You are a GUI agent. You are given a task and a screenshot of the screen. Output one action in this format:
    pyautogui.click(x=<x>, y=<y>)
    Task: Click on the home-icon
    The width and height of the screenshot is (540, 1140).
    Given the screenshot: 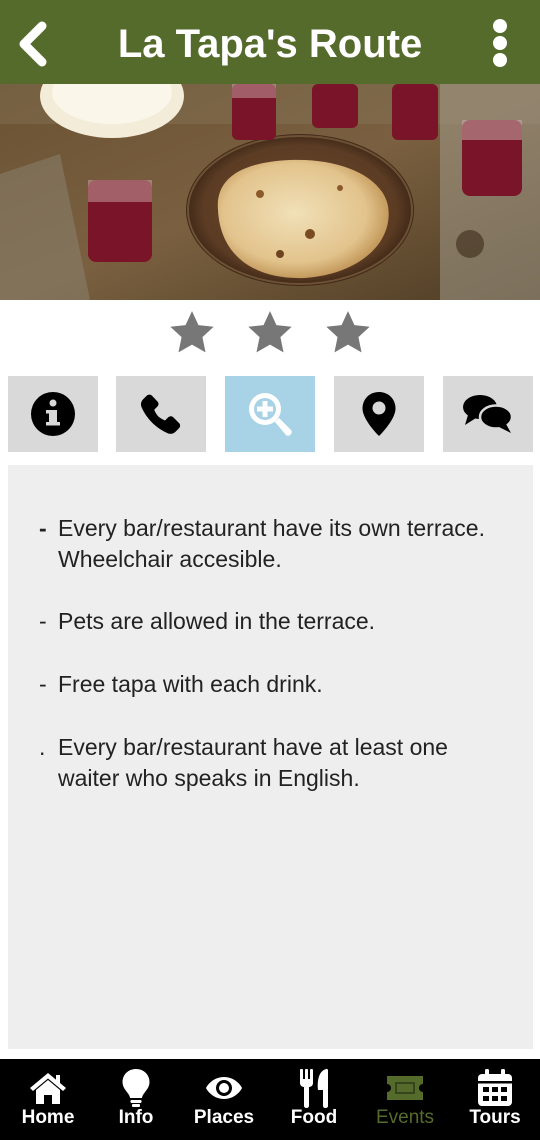 What is the action you would take?
    pyautogui.click(x=48, y=1088)
    